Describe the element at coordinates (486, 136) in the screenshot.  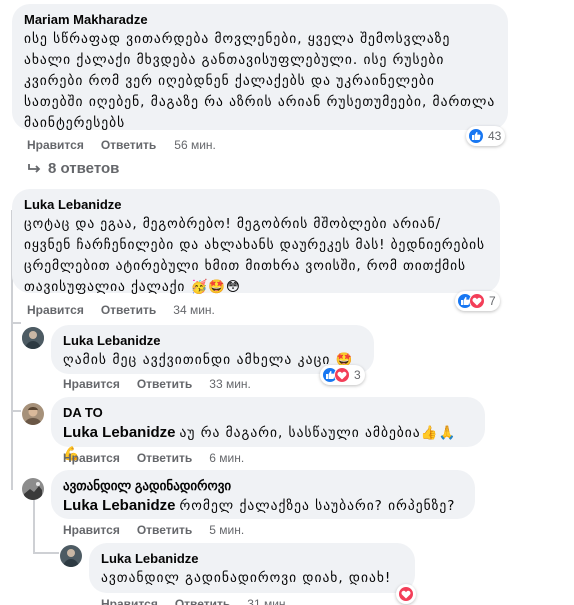
I see `reaction-summary: 43` at that location.